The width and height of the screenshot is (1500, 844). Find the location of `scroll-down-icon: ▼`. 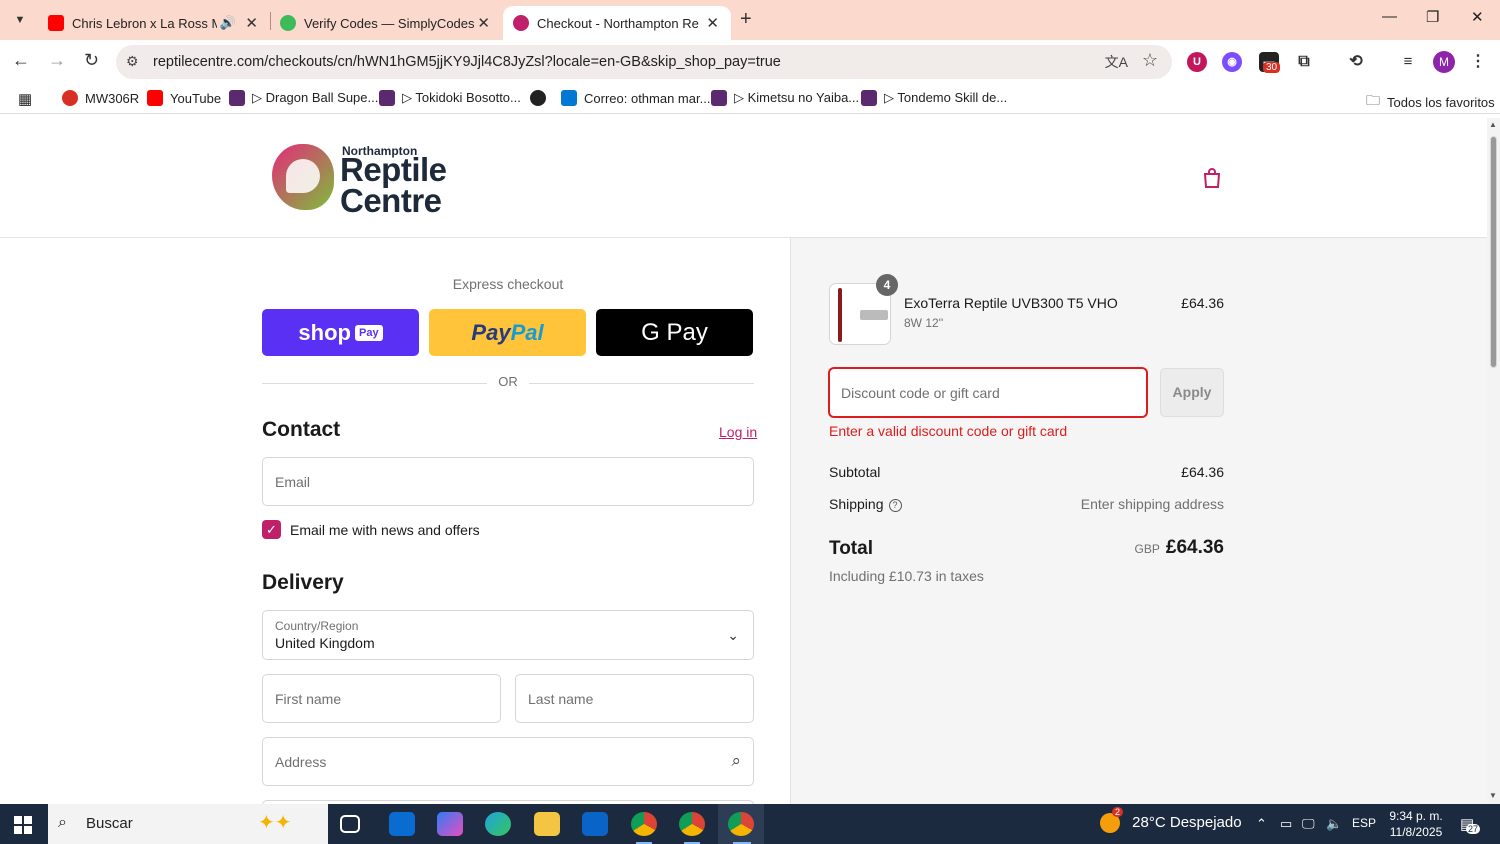

scroll-down-icon: ▼ is located at coordinates (1493, 795).